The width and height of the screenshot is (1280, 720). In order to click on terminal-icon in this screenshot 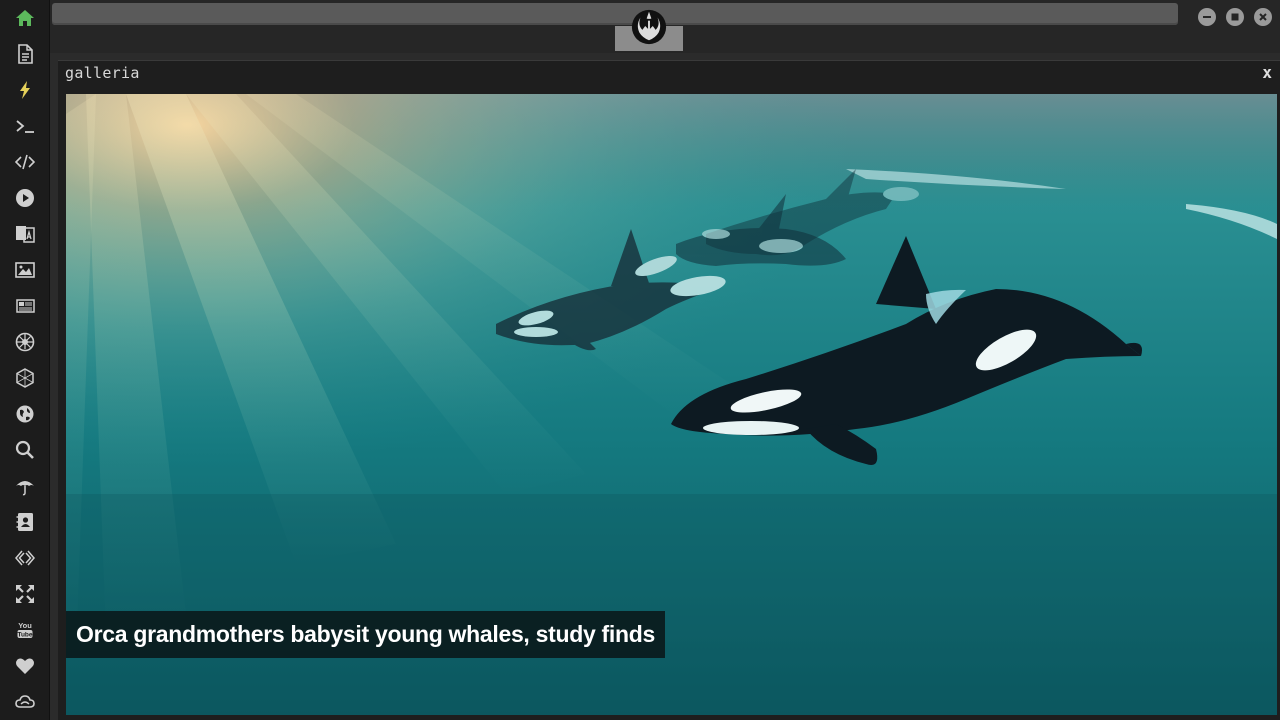, I will do `click(25, 126)`.